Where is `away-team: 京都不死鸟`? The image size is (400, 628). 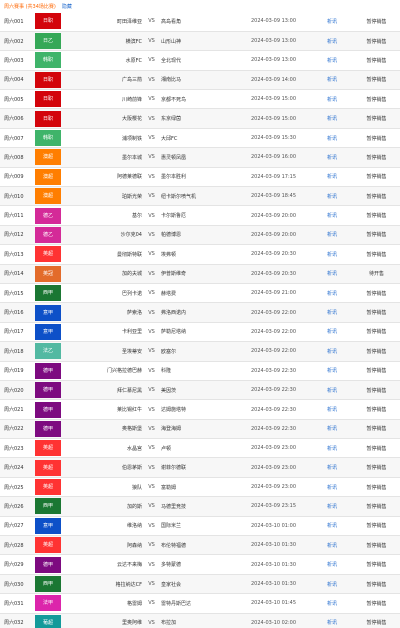
away-team: 京都不死鸟 is located at coordinates (197, 99).